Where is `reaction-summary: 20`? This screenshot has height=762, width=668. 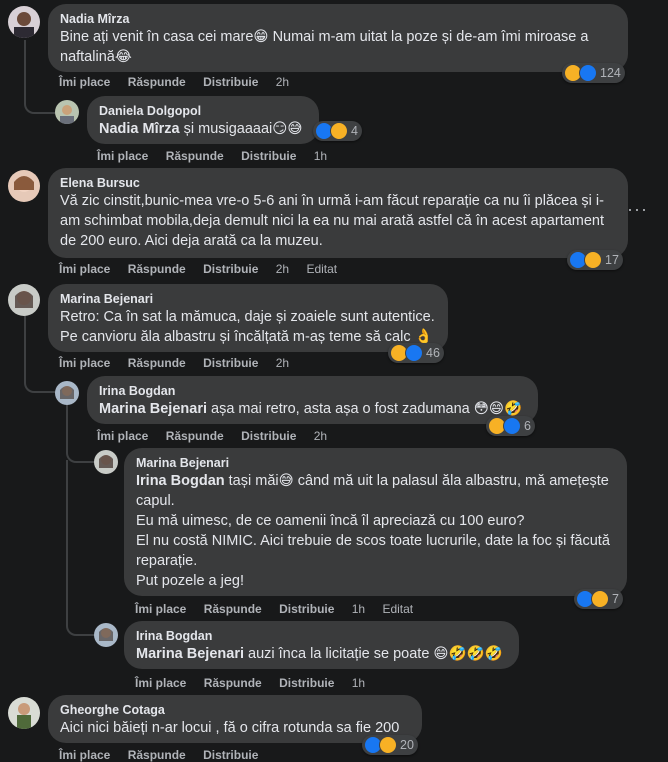 reaction-summary: 20 is located at coordinates (390, 745).